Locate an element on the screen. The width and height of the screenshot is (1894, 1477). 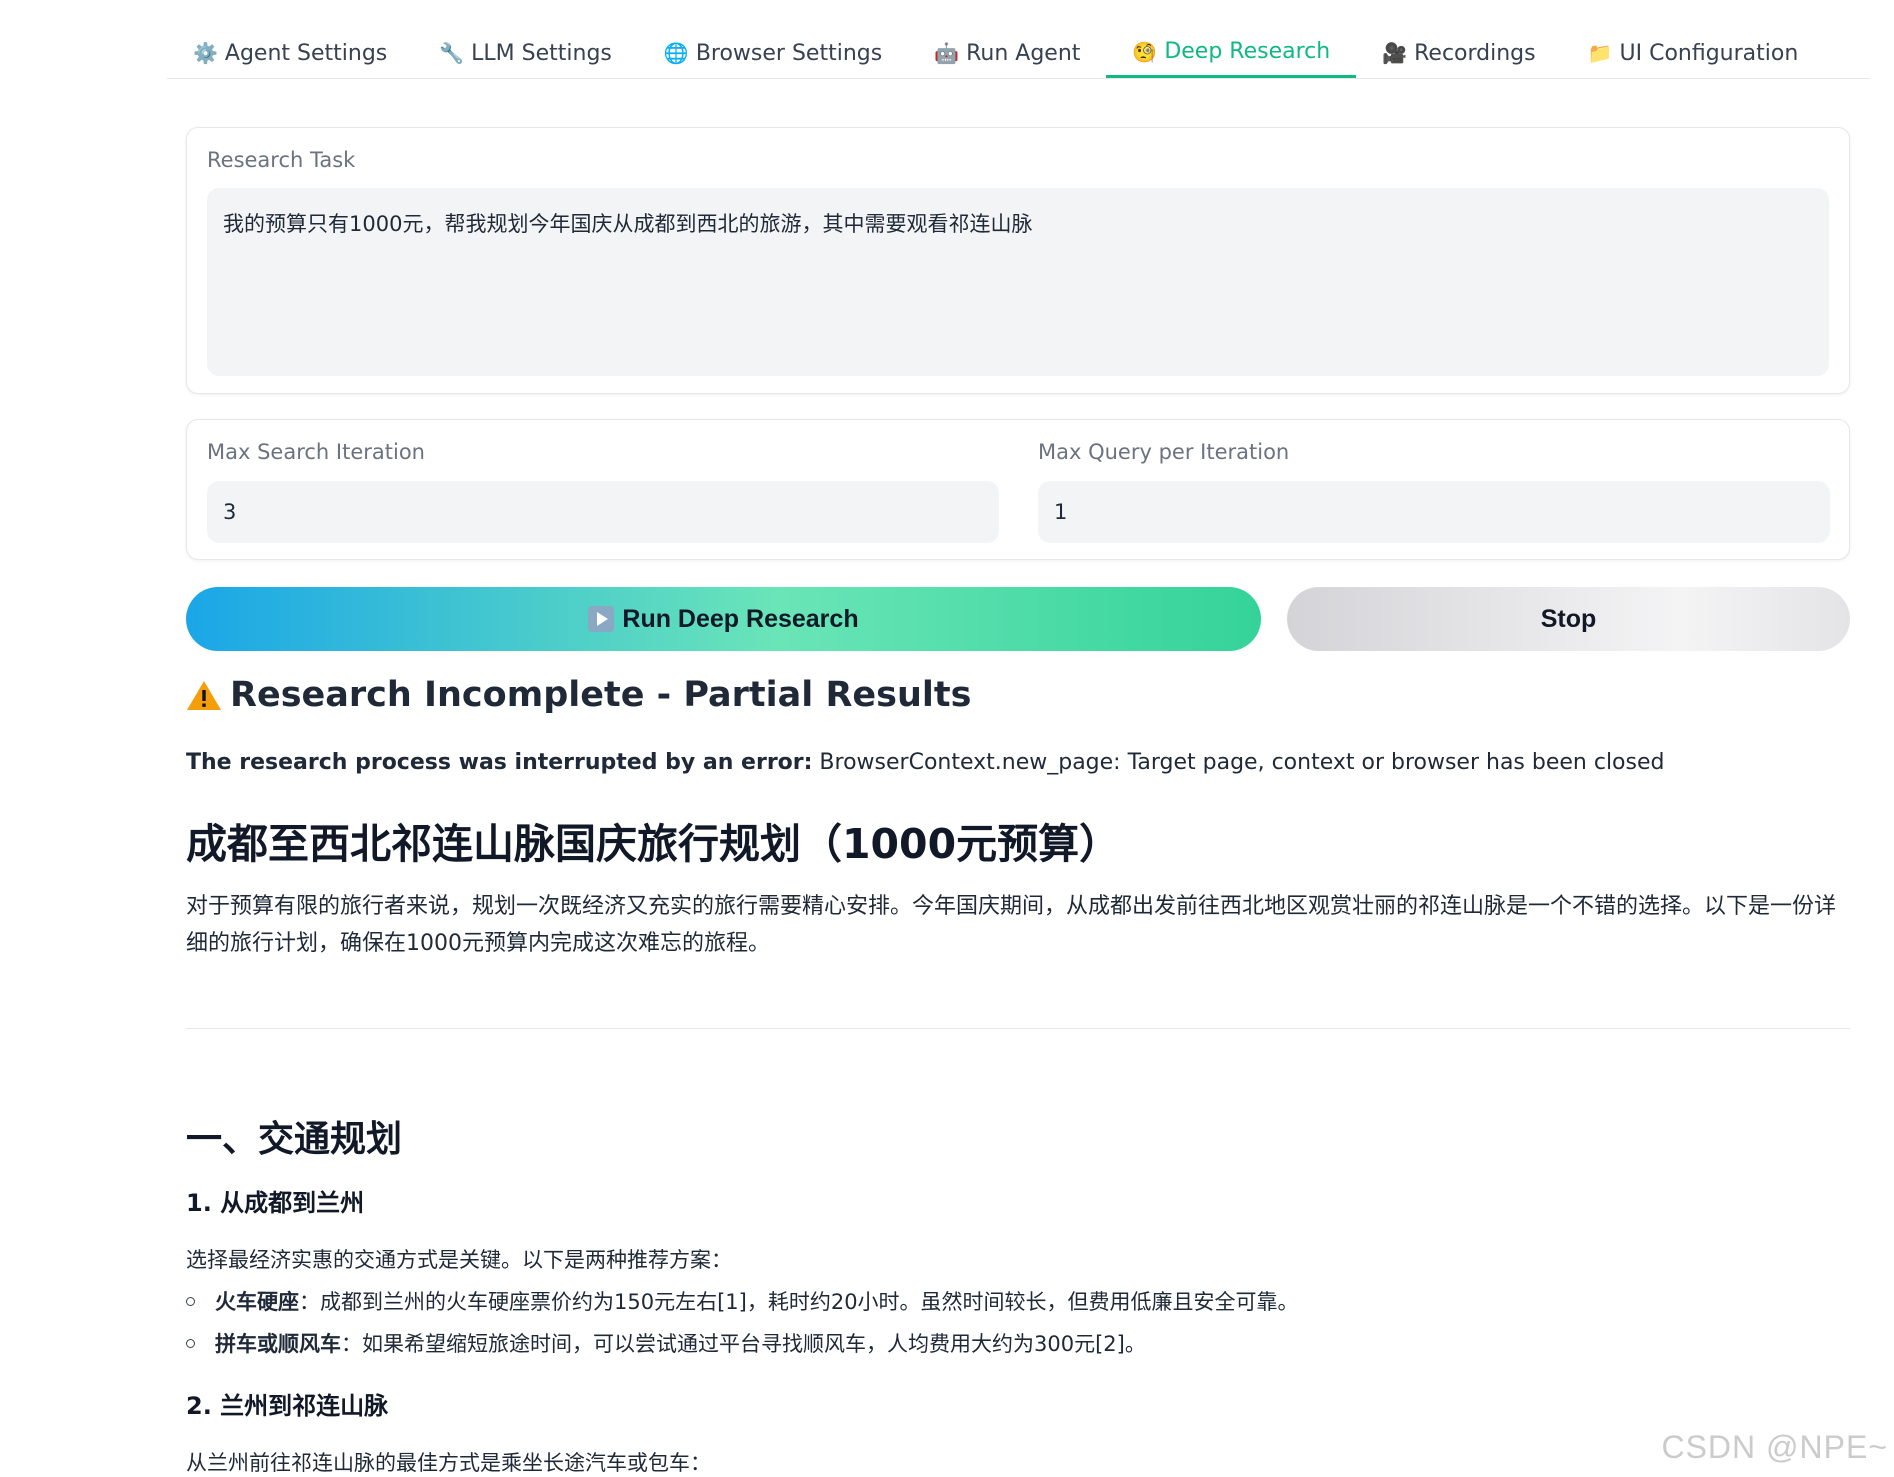
warning-icon is located at coordinates (204, 695).